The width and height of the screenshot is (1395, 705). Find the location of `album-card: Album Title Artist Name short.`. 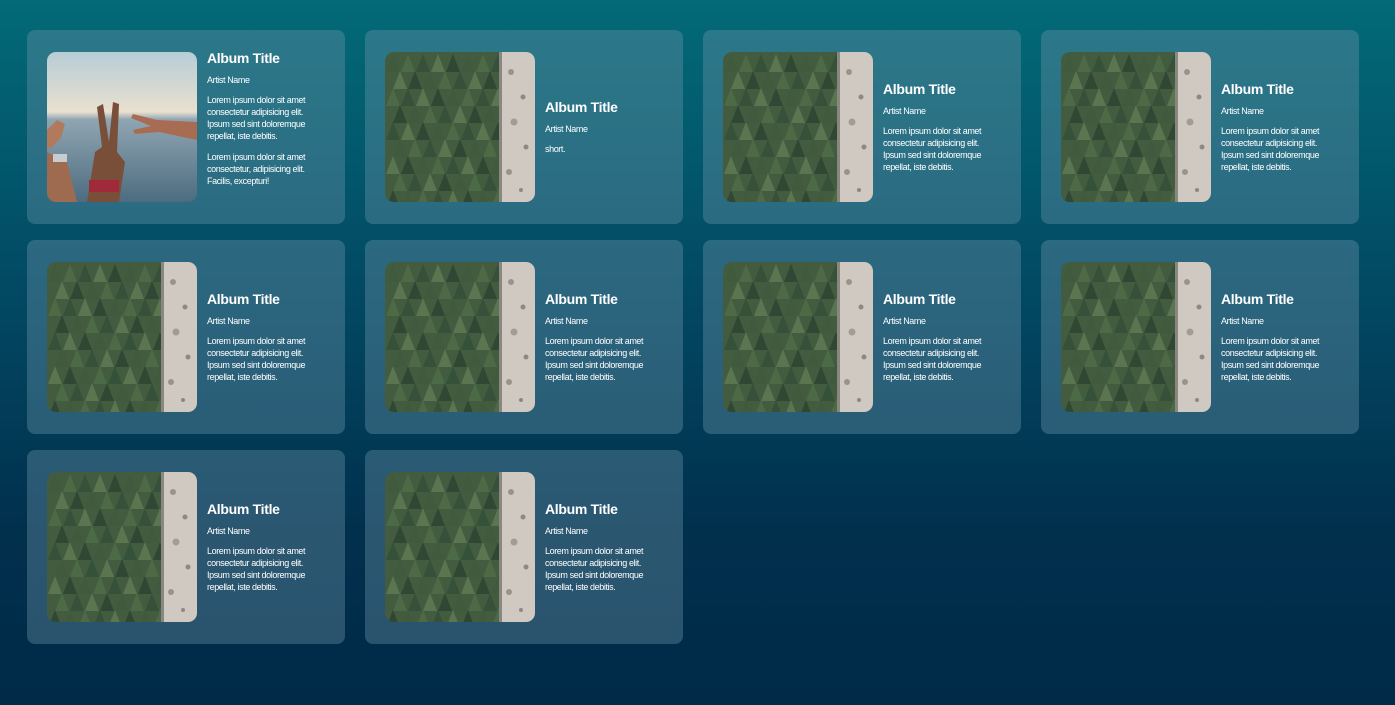

album-card: Album Title Artist Name short. is located at coordinates (524, 127).